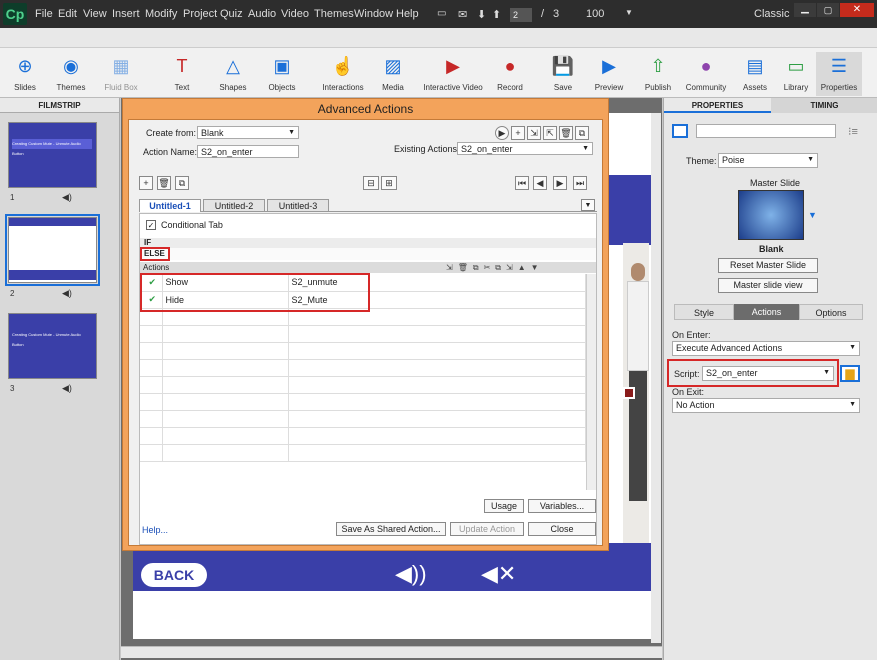 The height and width of the screenshot is (660, 877). I want to click on play-icon: ▶, so click(502, 133).